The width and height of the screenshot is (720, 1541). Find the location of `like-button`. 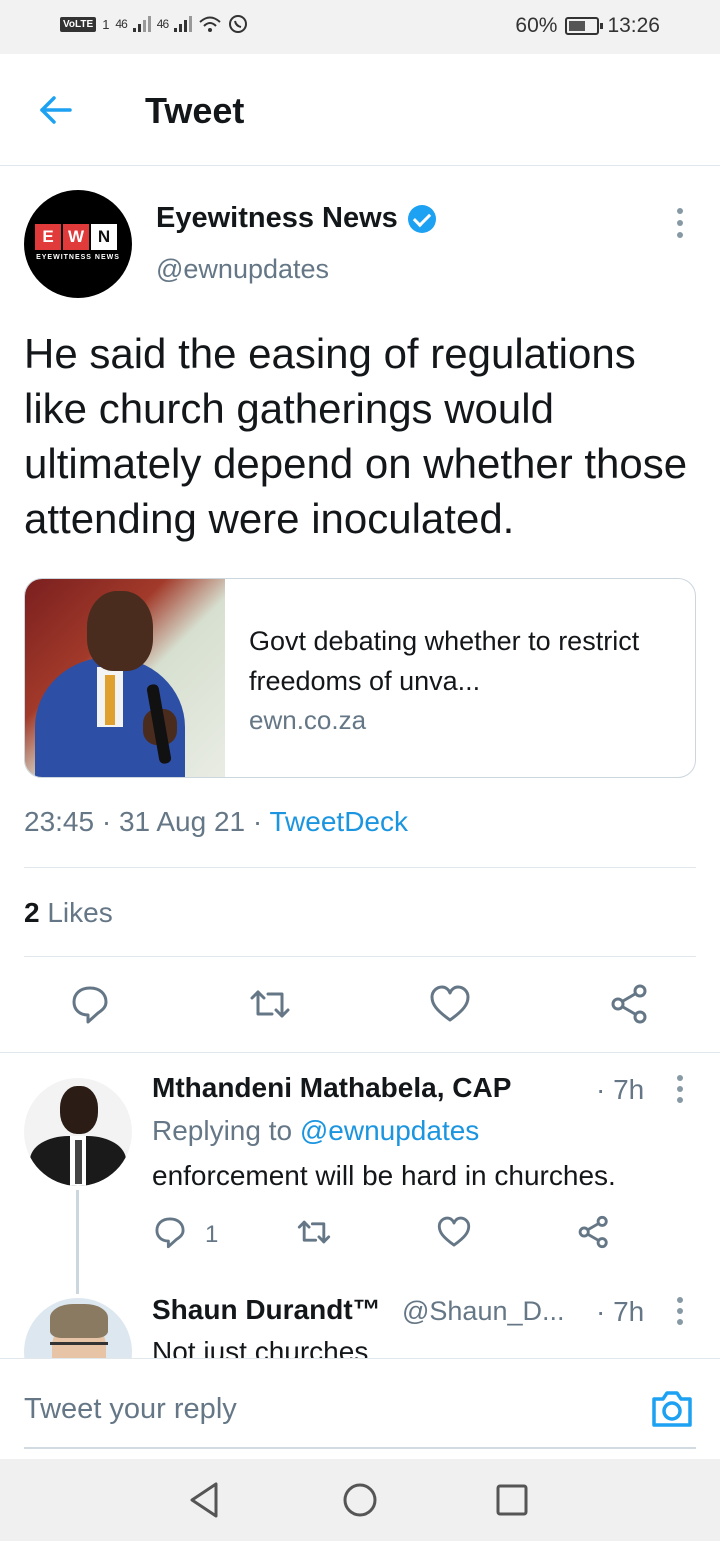

like-button is located at coordinates (450, 1004).